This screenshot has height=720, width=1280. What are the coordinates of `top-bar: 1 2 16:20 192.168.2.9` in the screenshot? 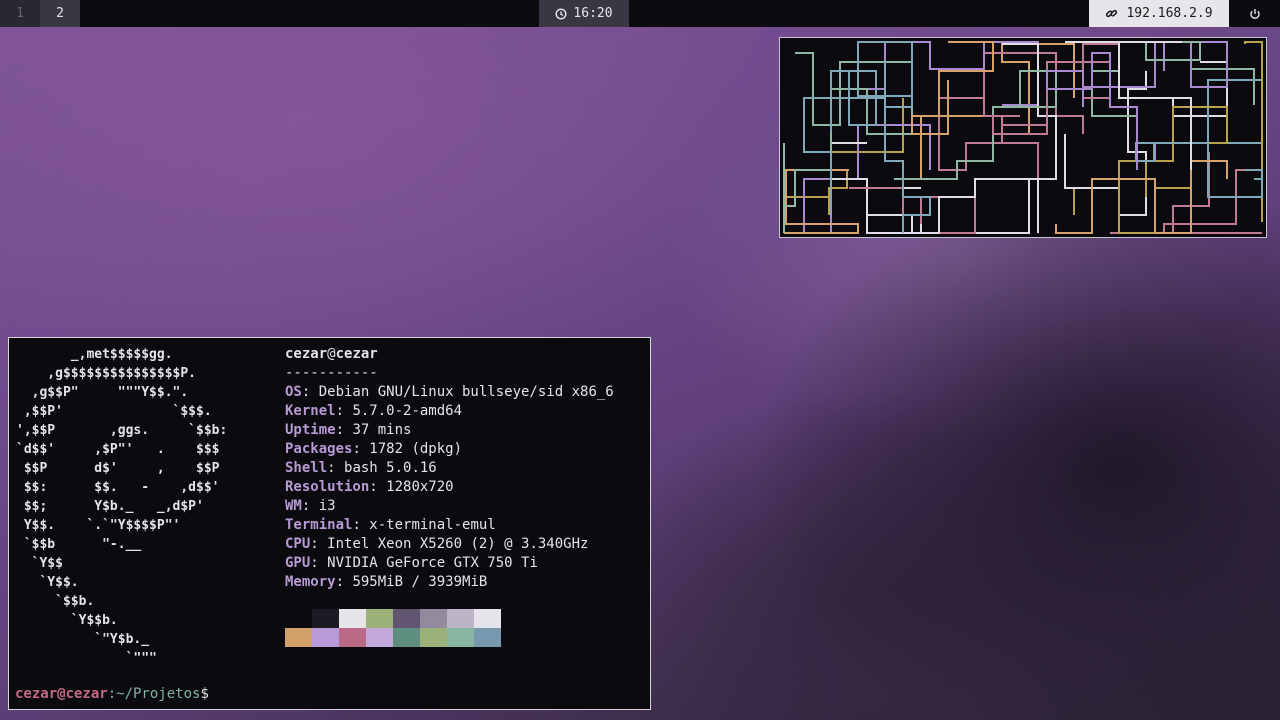 It's located at (640, 13).